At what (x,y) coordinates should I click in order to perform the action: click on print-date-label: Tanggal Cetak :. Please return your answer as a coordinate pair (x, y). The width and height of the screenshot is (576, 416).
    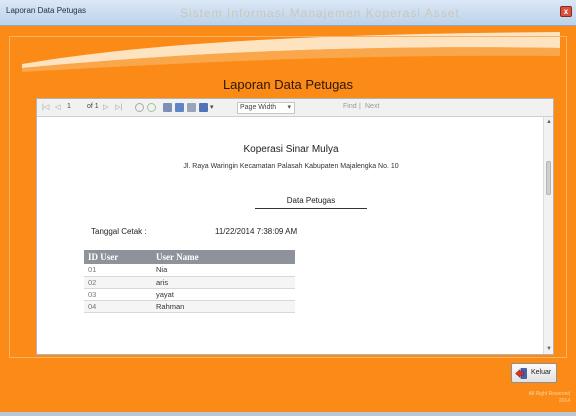
    Looking at the image, I should click on (119, 231).